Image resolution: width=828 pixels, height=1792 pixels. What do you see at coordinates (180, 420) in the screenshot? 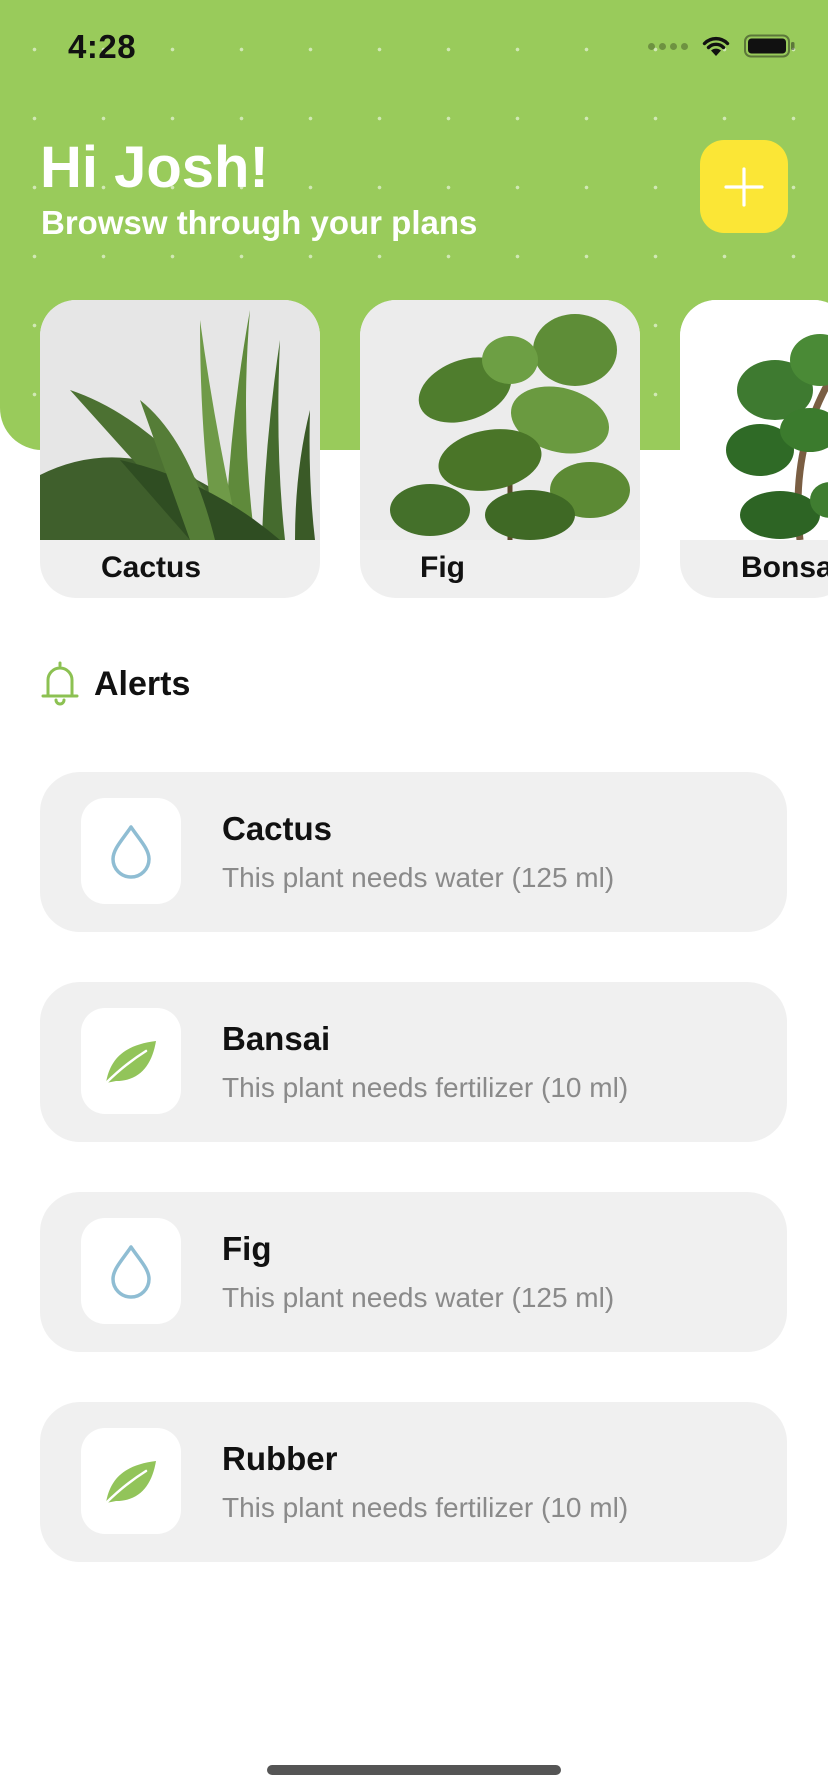
I see `aloe-photo` at bounding box center [180, 420].